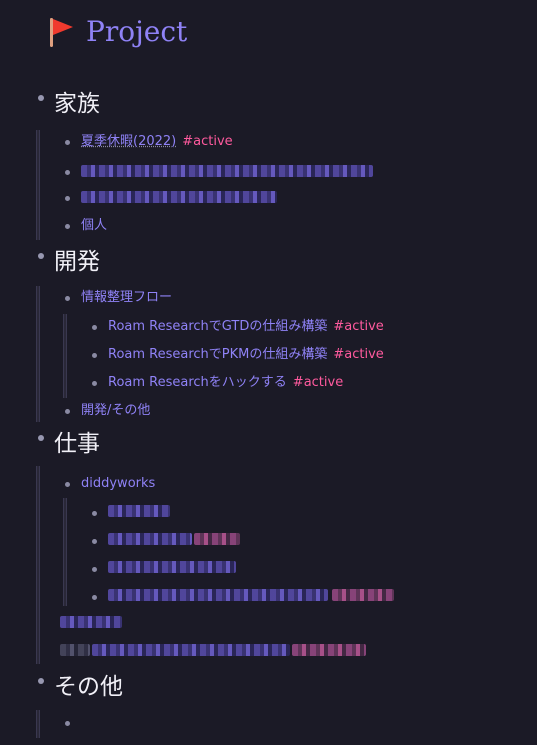 Image resolution: width=537 pixels, height=745 pixels. Describe the element at coordinates (77, 444) in the screenshot. I see `section-heading-work: 仕事` at that location.